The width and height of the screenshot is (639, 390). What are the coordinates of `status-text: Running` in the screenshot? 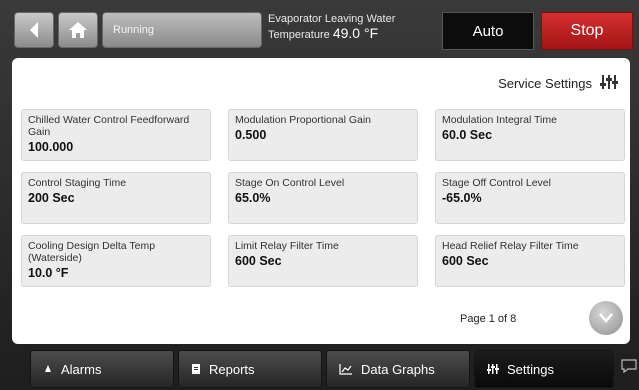 It's located at (133, 30).